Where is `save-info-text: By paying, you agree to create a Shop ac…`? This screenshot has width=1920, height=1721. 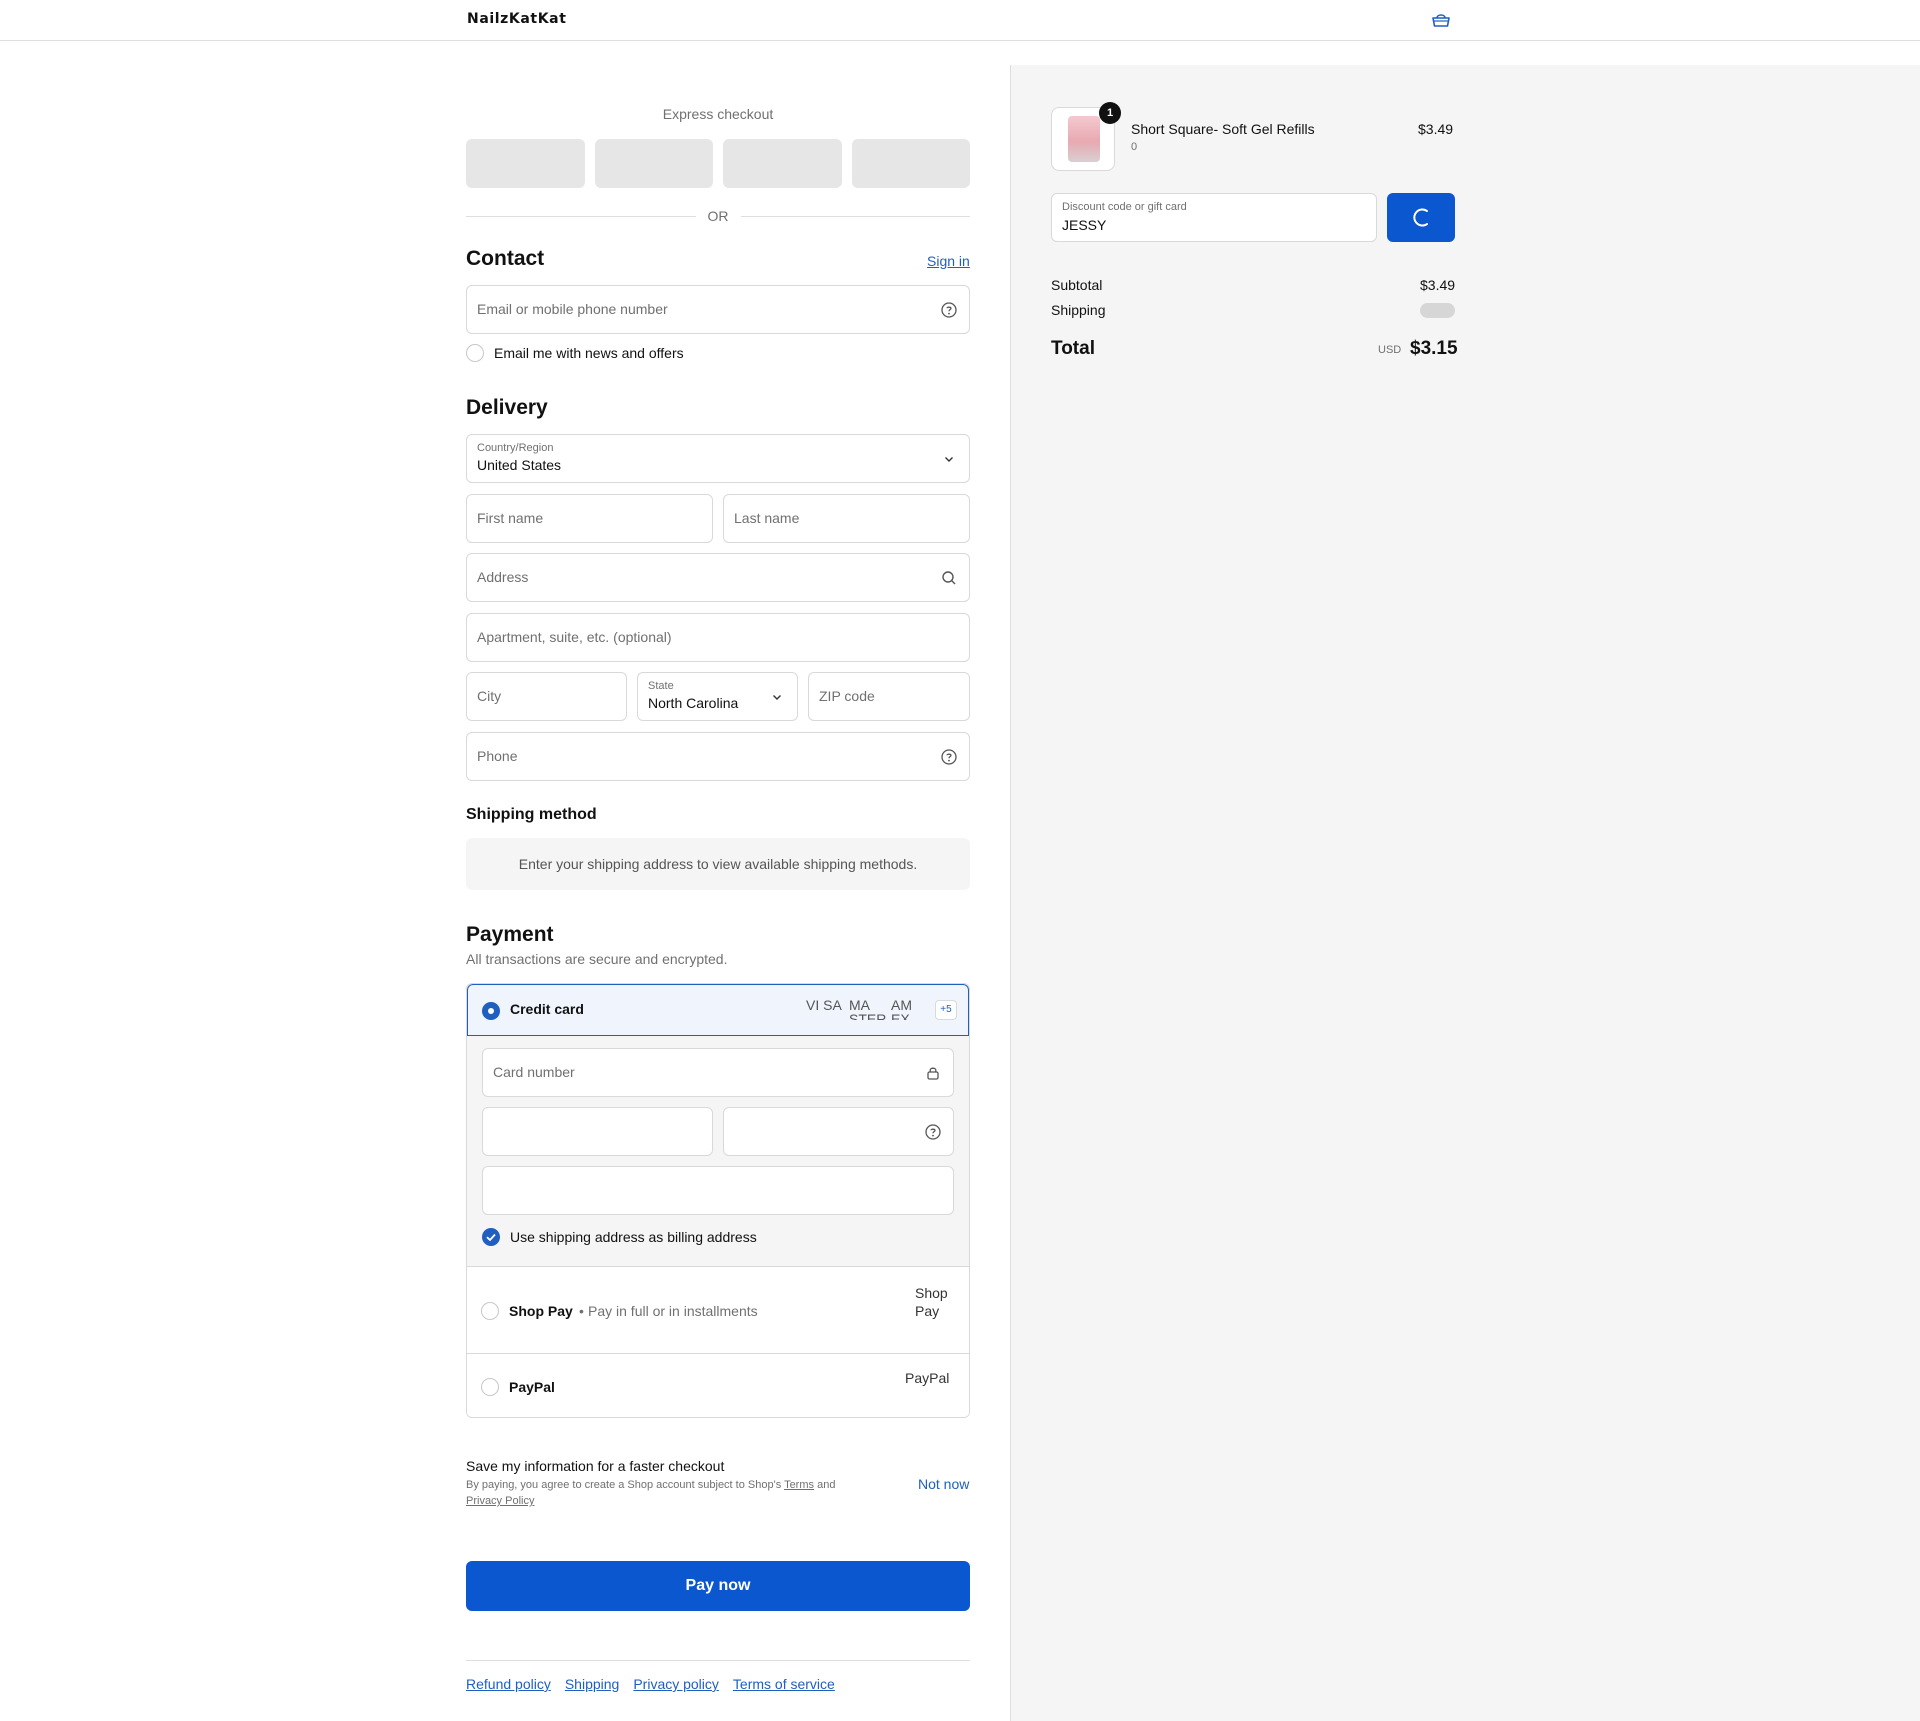
save-info-text: By paying, you agree to create a Shop ac… is located at coordinates (624, 1485).